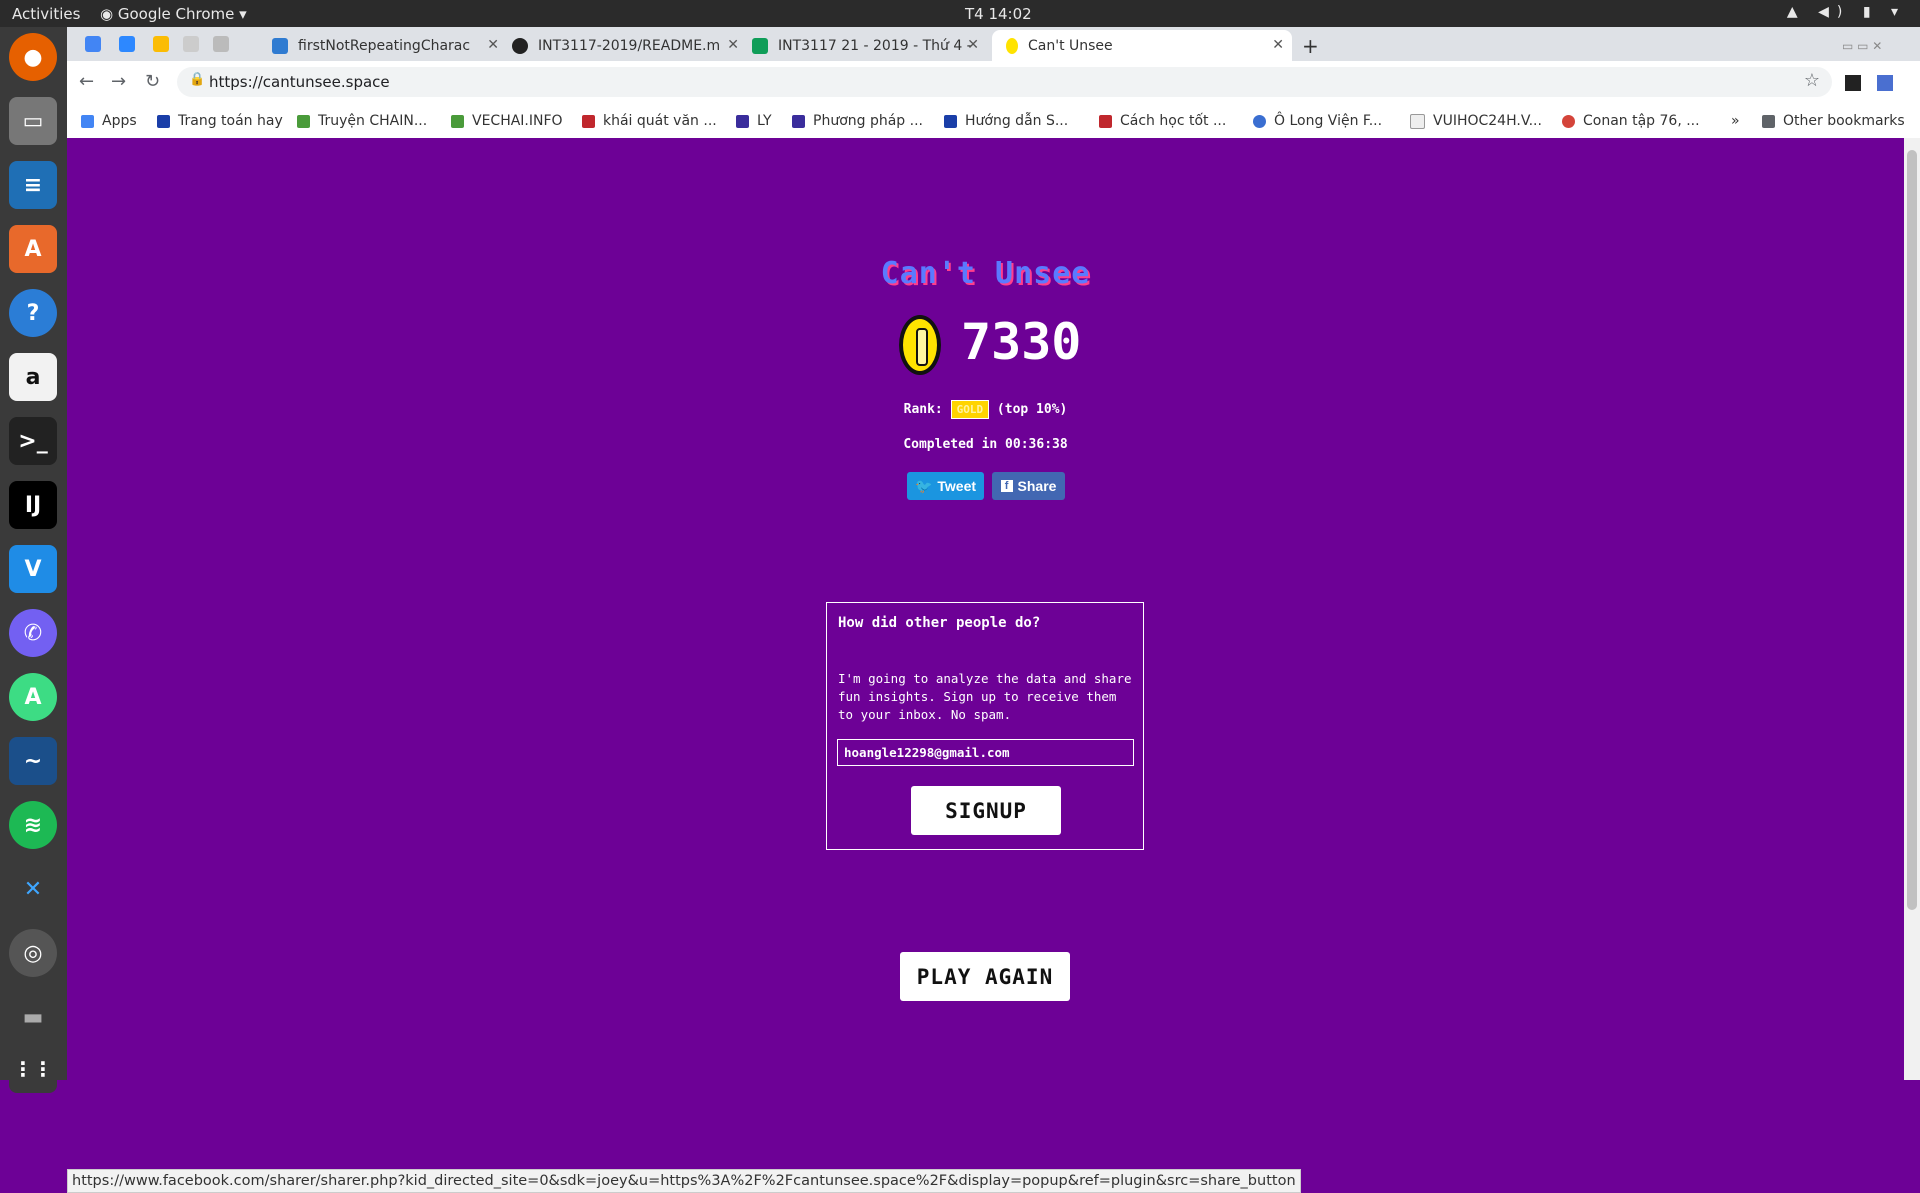  I want to click on rank-line: Rank: GOLD (top 10%), so click(985, 409).